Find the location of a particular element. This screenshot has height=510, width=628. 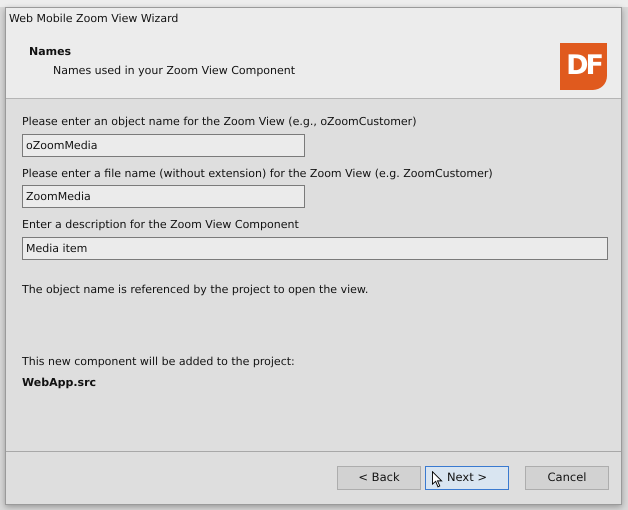

page-title: Names is located at coordinates (50, 52).